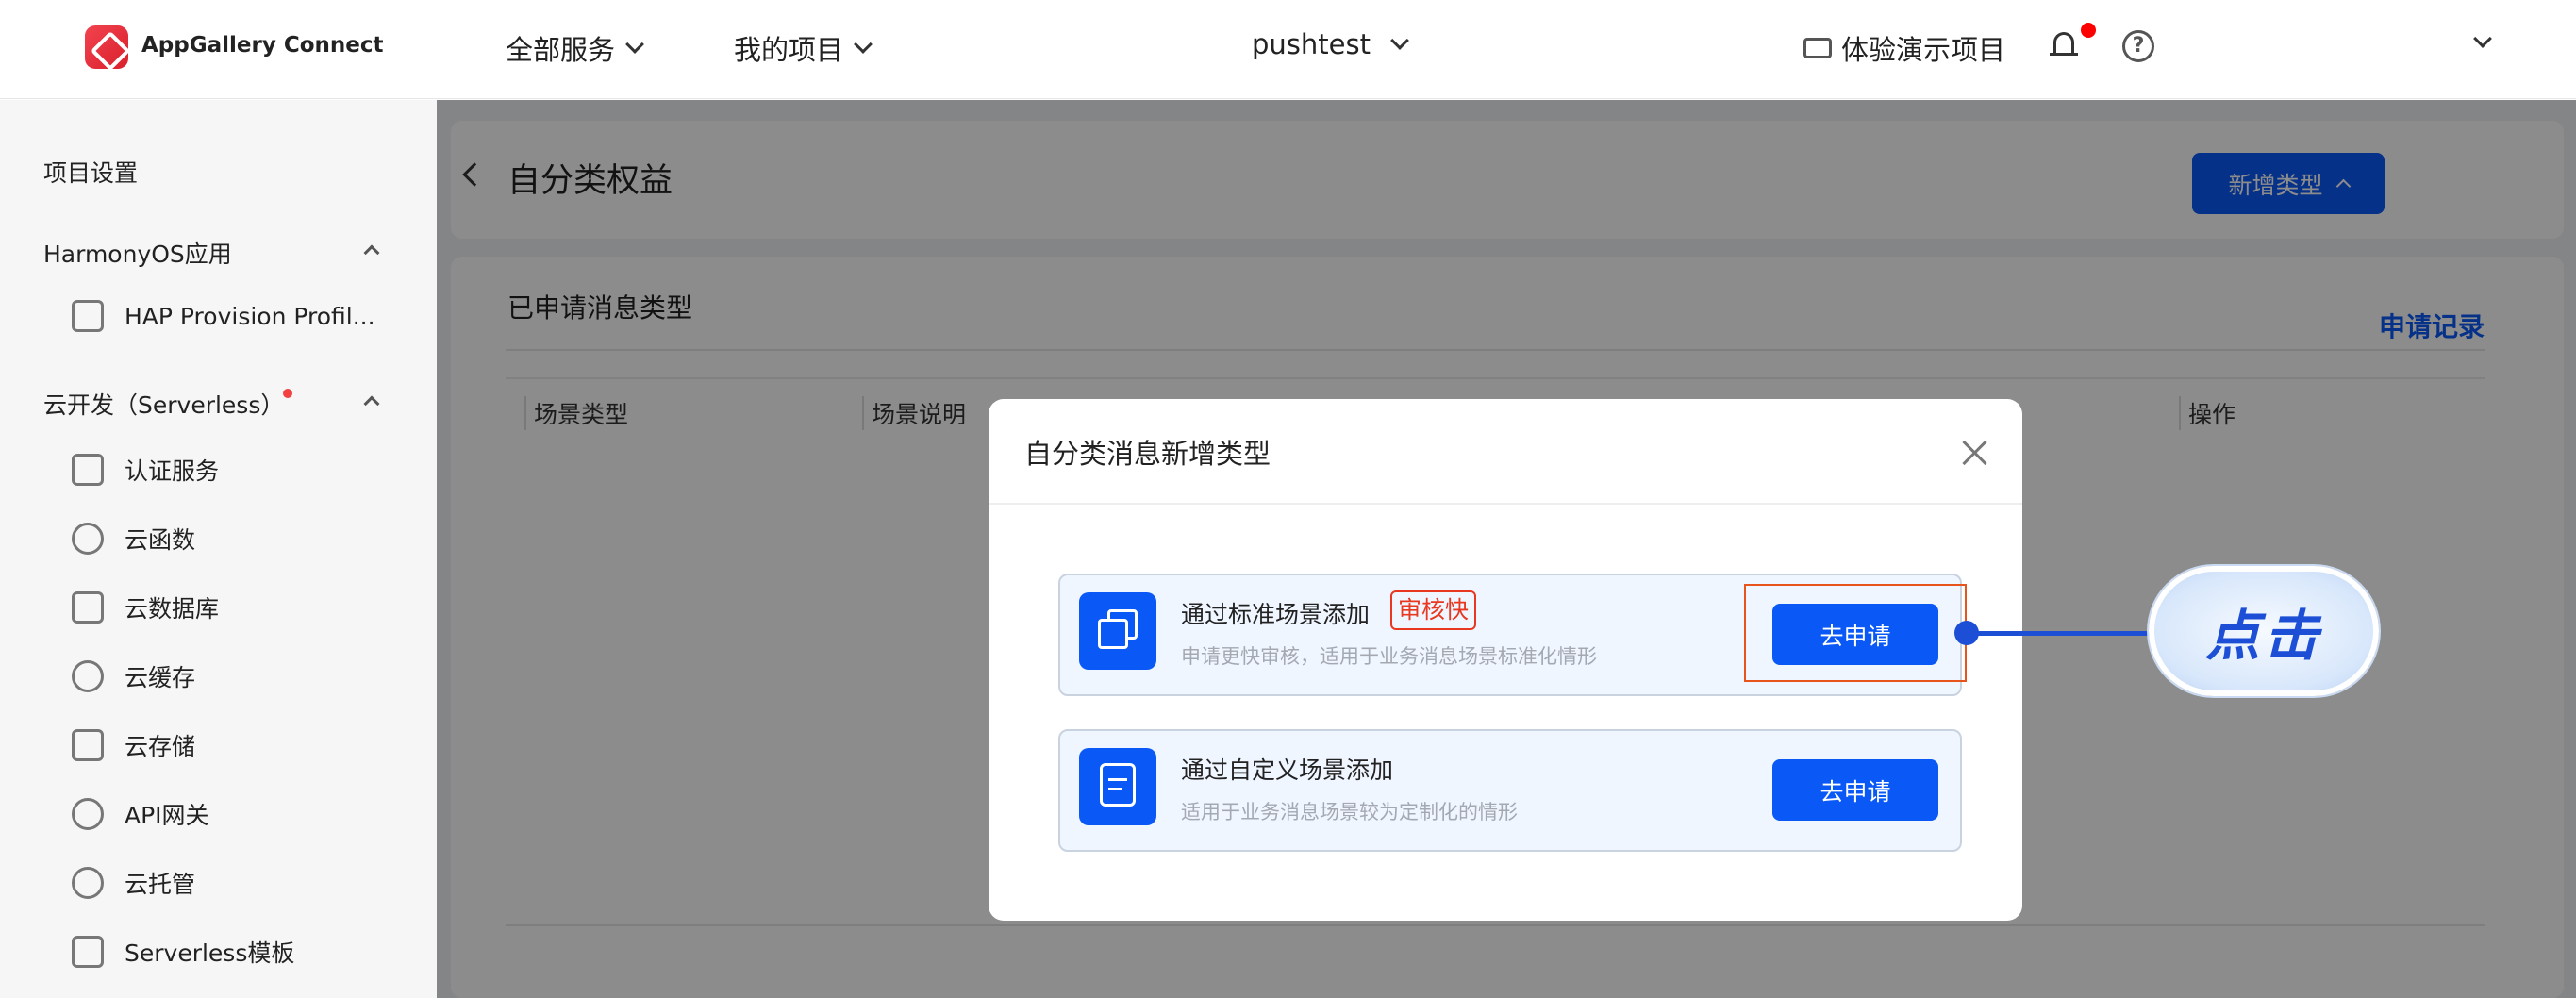 This screenshot has height=998, width=2576. I want to click on sidebar-item-label: 云存储, so click(160, 746).